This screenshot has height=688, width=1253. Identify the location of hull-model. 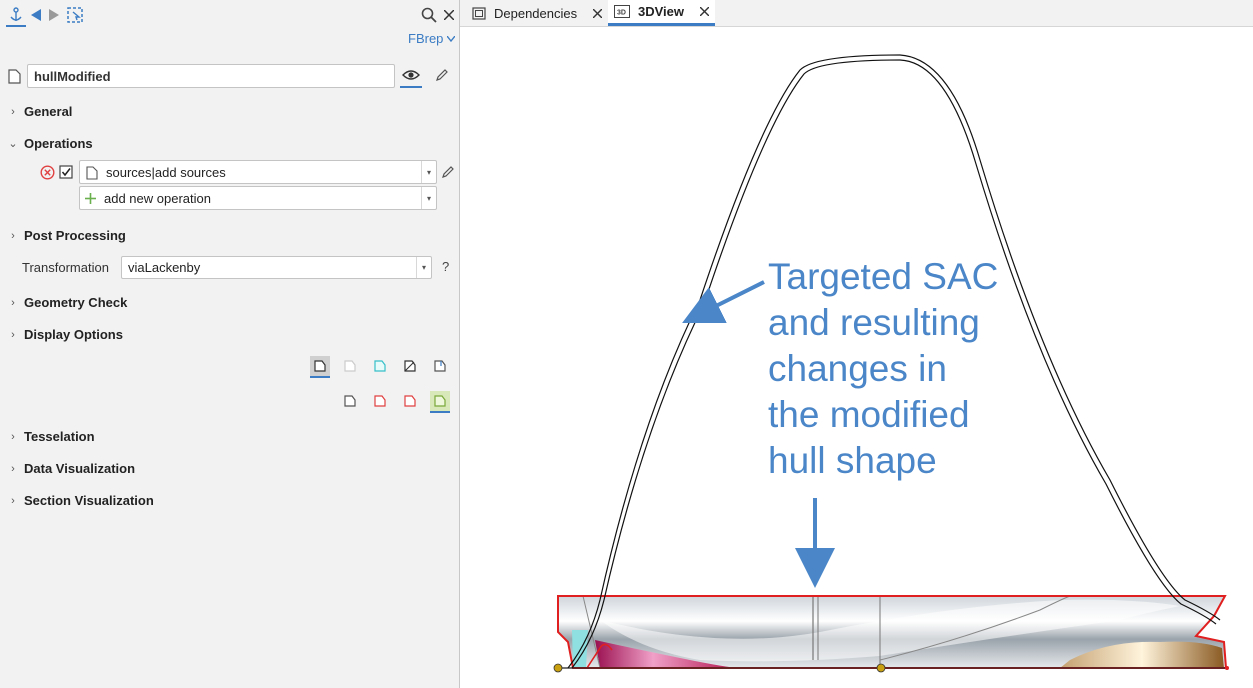
(891, 634).